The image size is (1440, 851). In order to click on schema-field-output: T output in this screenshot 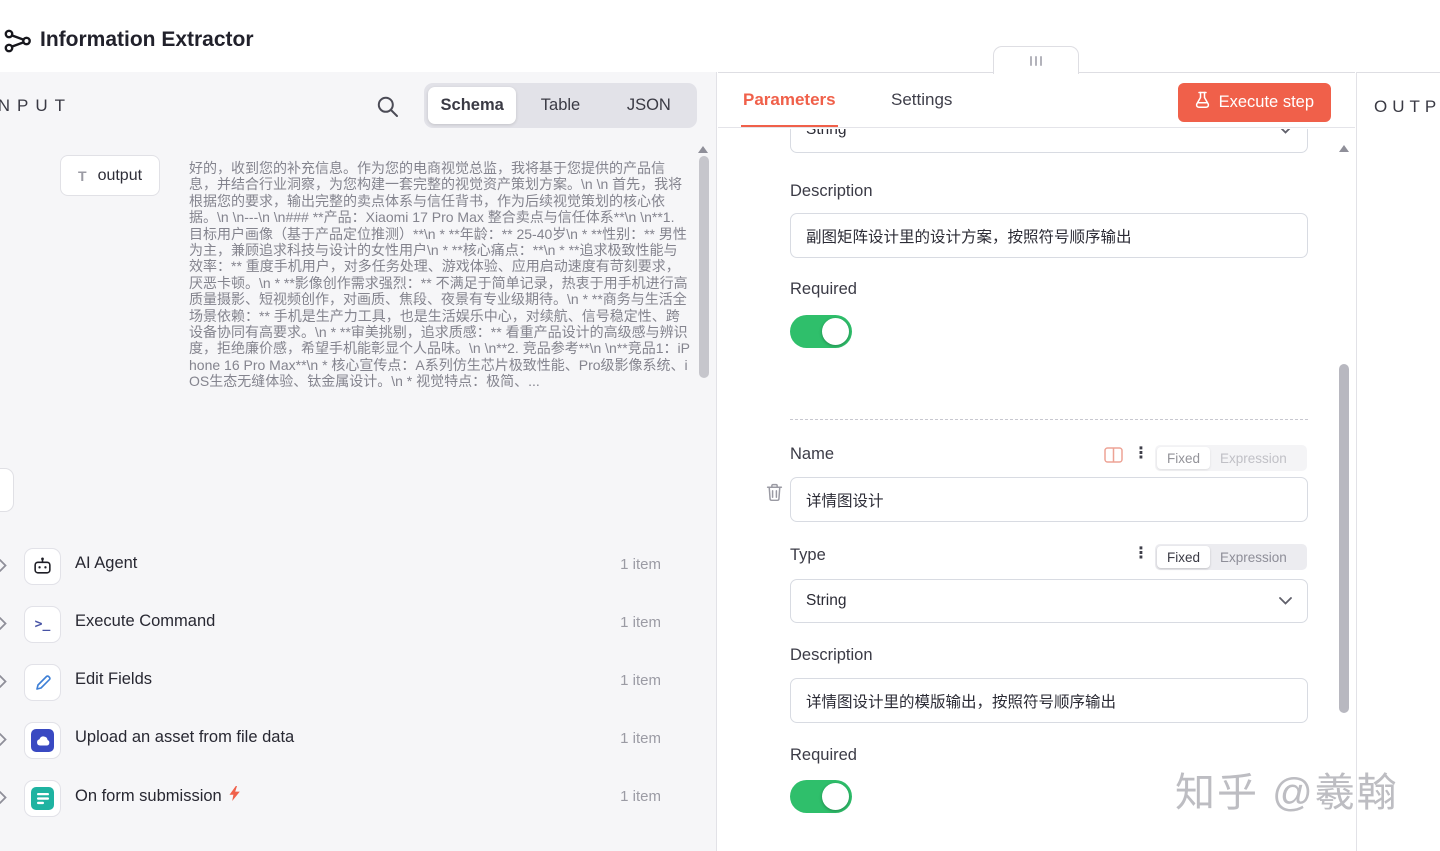, I will do `click(110, 175)`.